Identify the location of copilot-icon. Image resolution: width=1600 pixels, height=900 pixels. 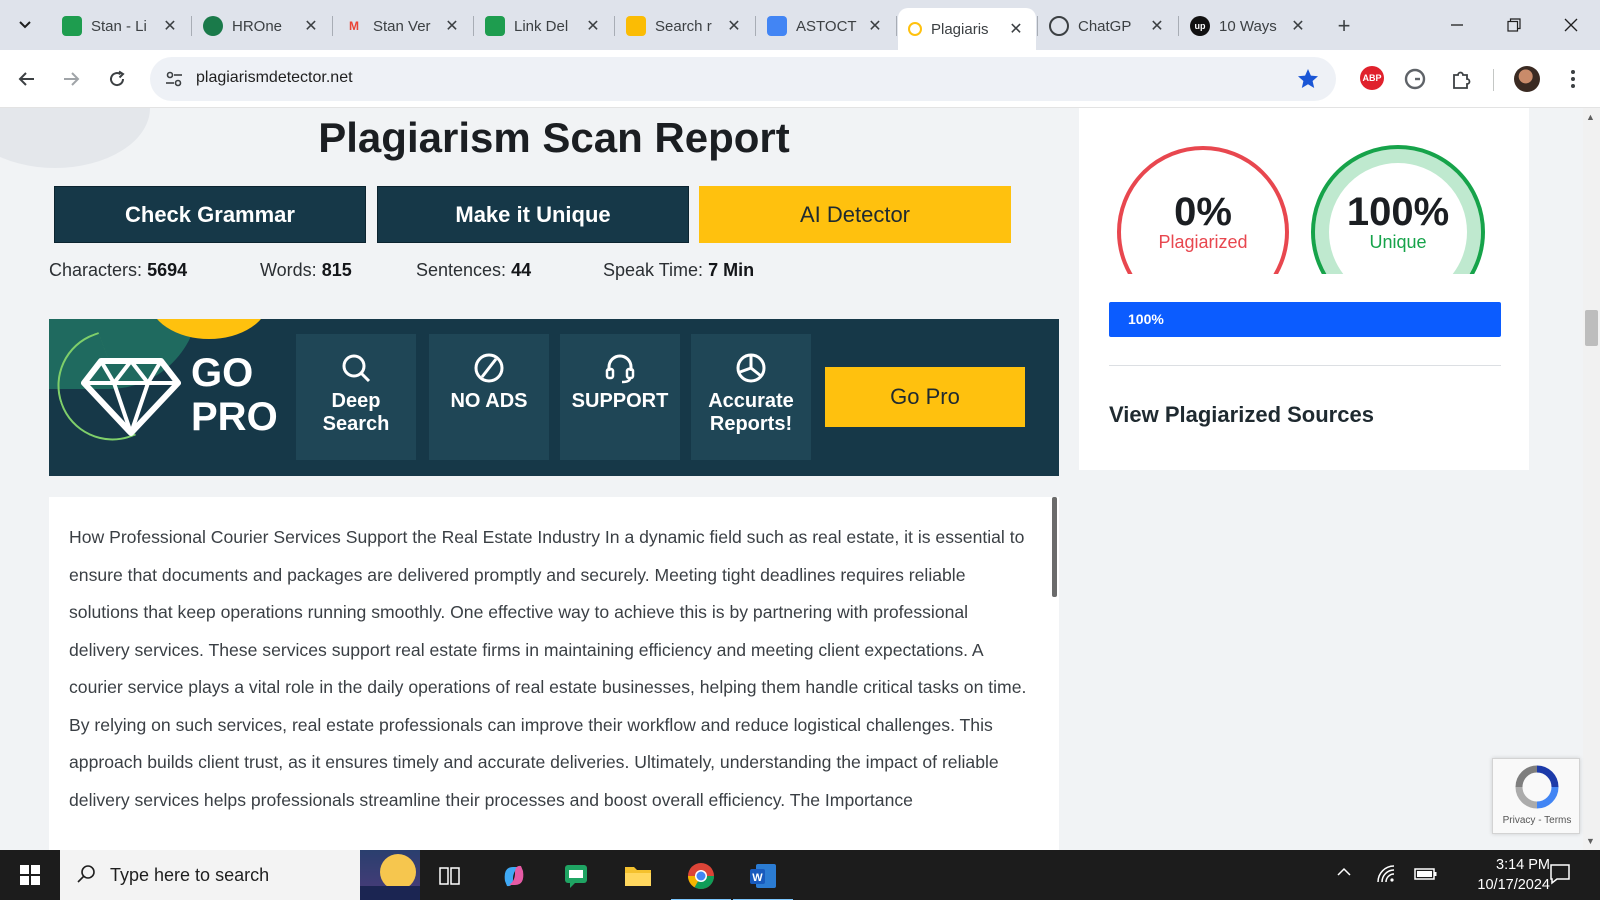
(514, 876).